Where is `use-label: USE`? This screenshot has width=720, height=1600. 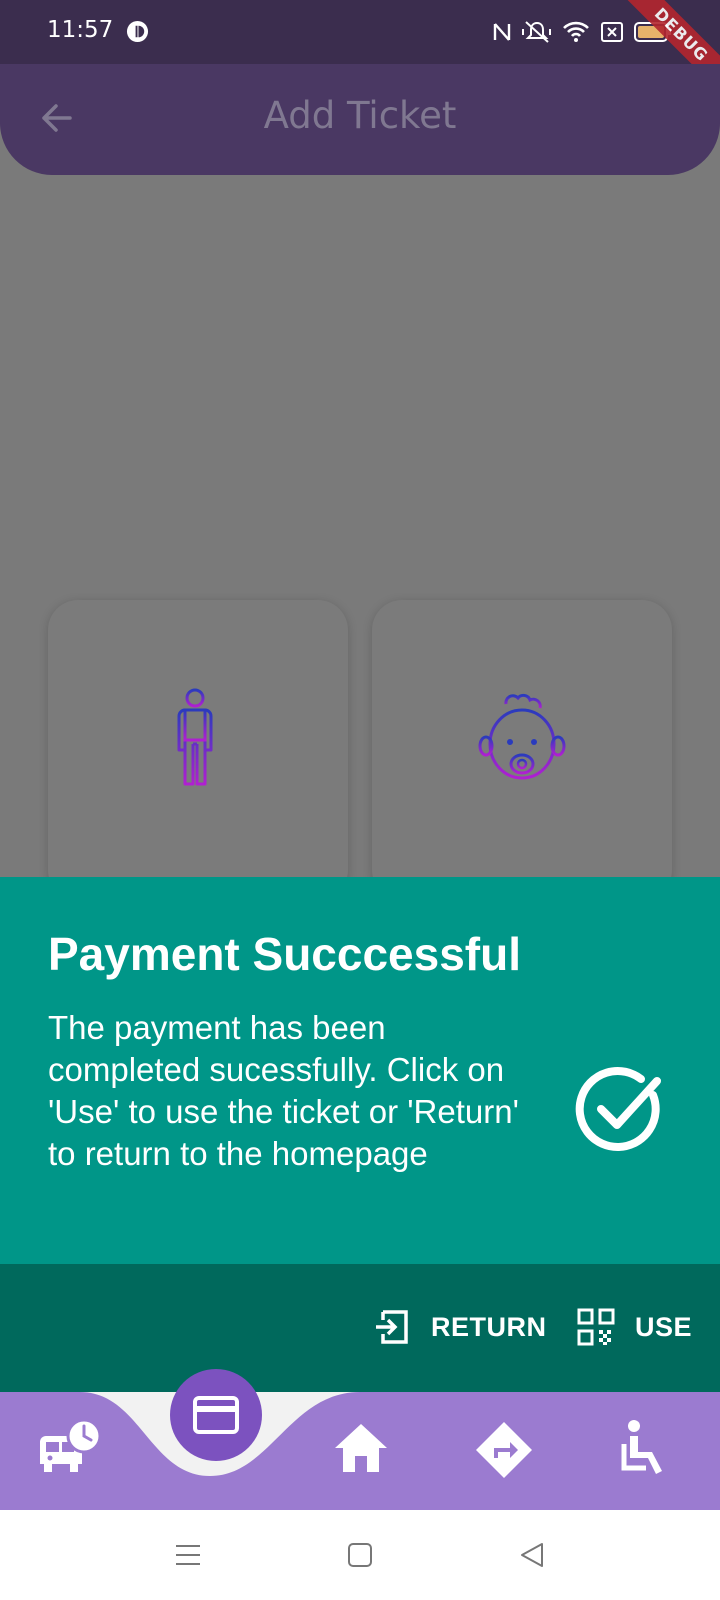
use-label: USE is located at coordinates (664, 1326).